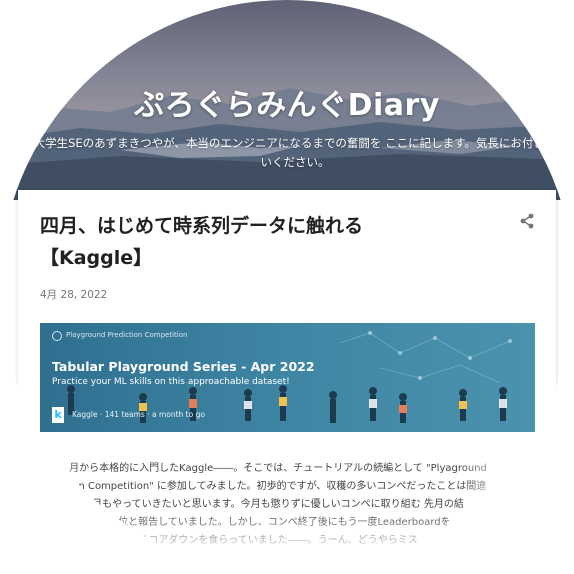 The height and width of the screenshot is (574, 574). Describe the element at coordinates (260, 258) in the screenshot. I see `post-title-line-2: 【Kaggle】` at that location.